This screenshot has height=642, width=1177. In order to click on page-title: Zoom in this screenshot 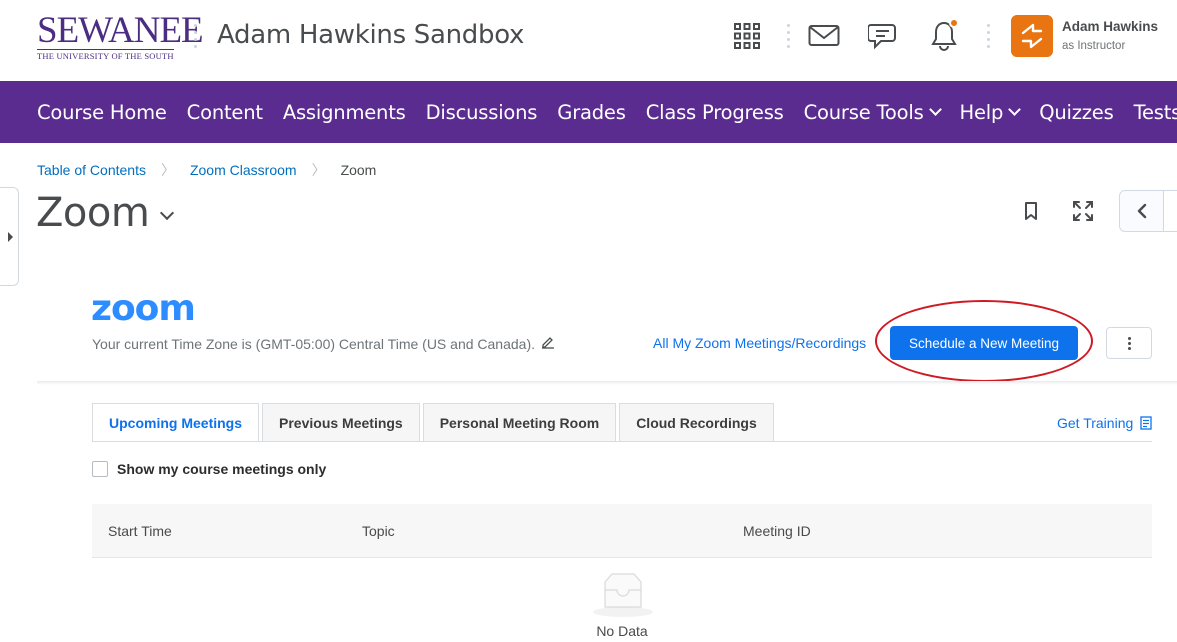, I will do `click(93, 213)`.